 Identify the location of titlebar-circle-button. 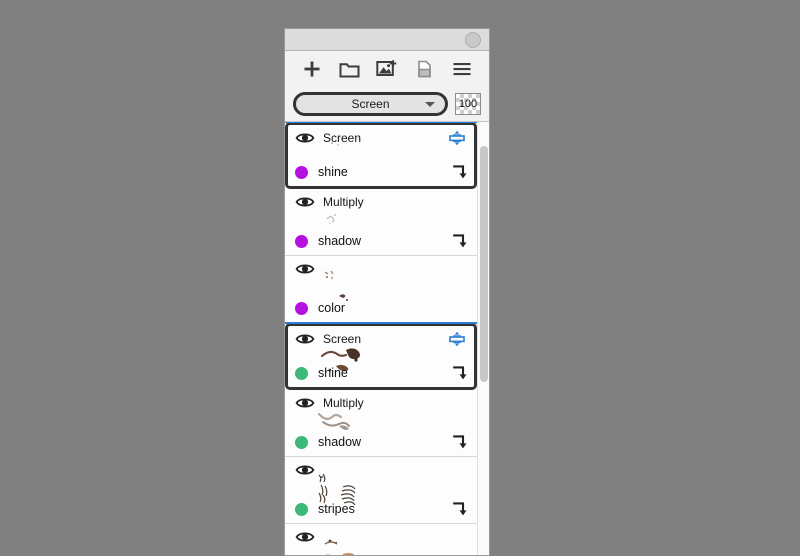
(473, 39).